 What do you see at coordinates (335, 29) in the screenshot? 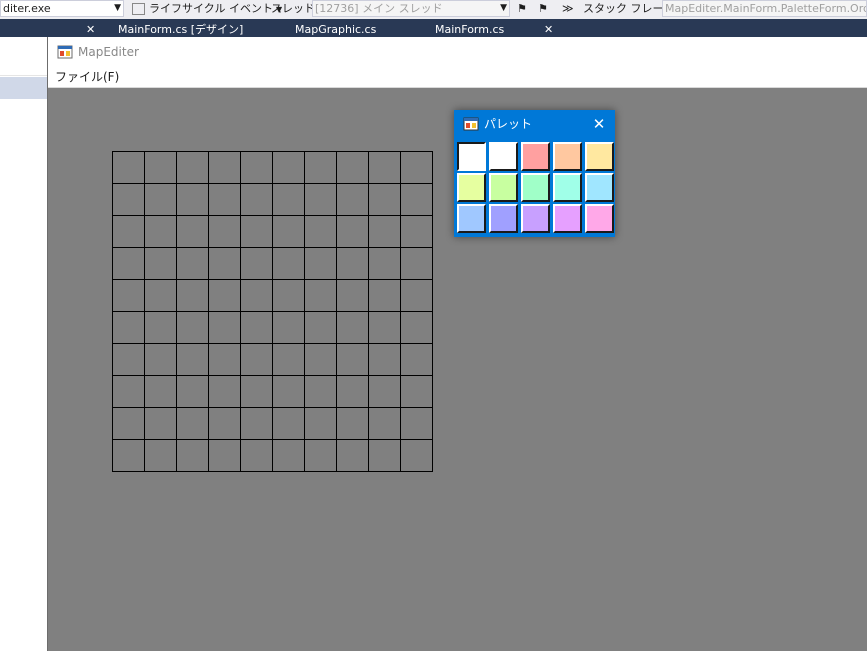
I see `tab-mapgraphic: MapGraphic.cs` at bounding box center [335, 29].